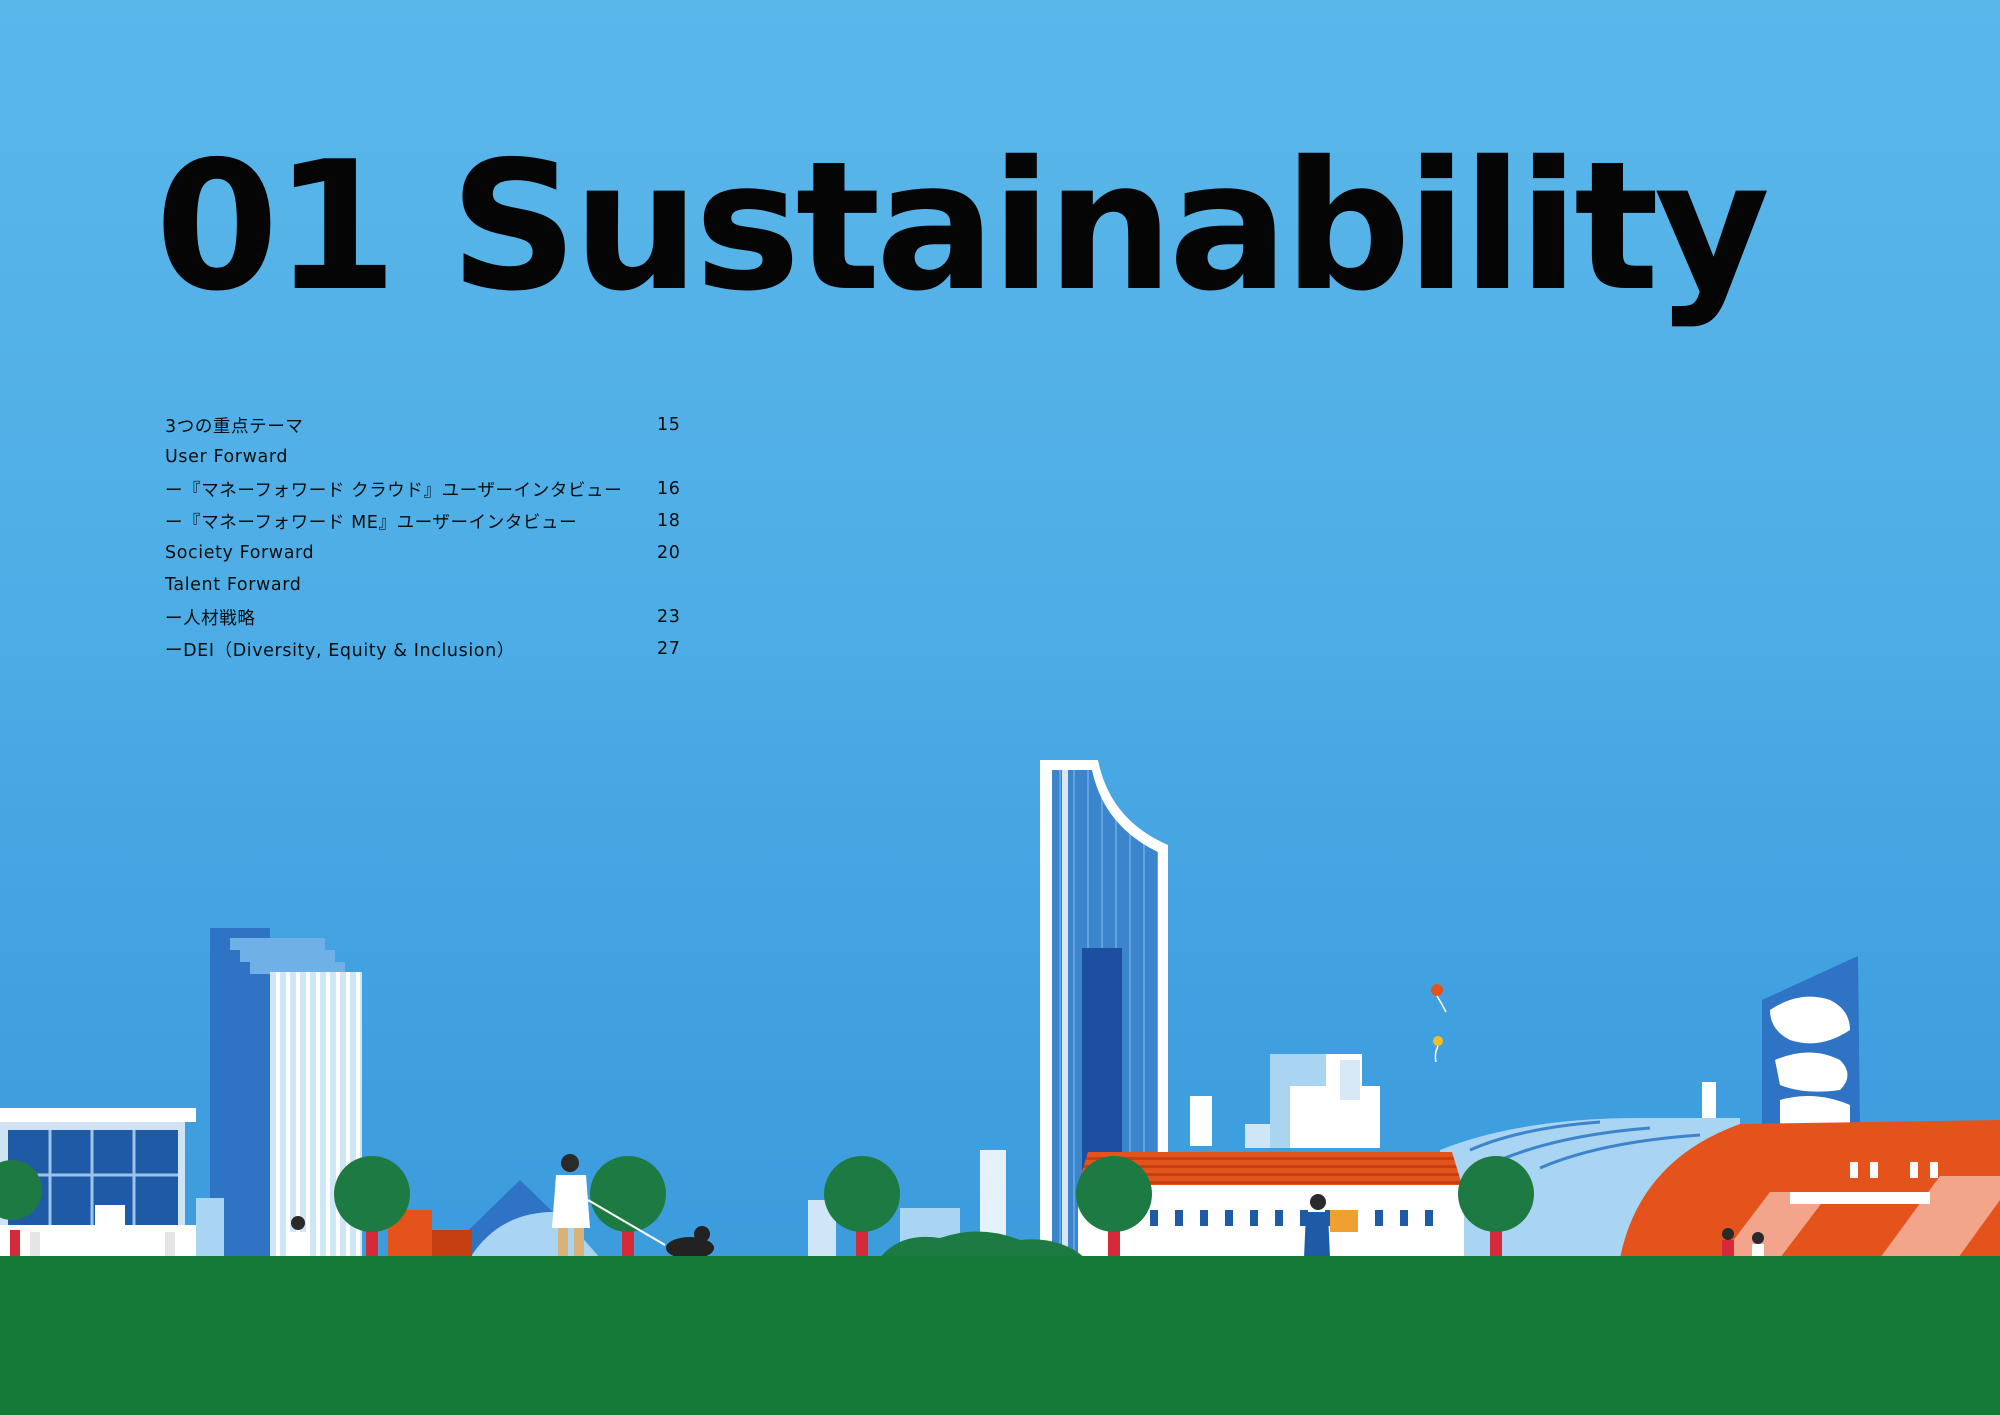 The height and width of the screenshot is (1415, 2000). What do you see at coordinates (1781, 1049) in the screenshot?
I see `sculpted-tower-right` at bounding box center [1781, 1049].